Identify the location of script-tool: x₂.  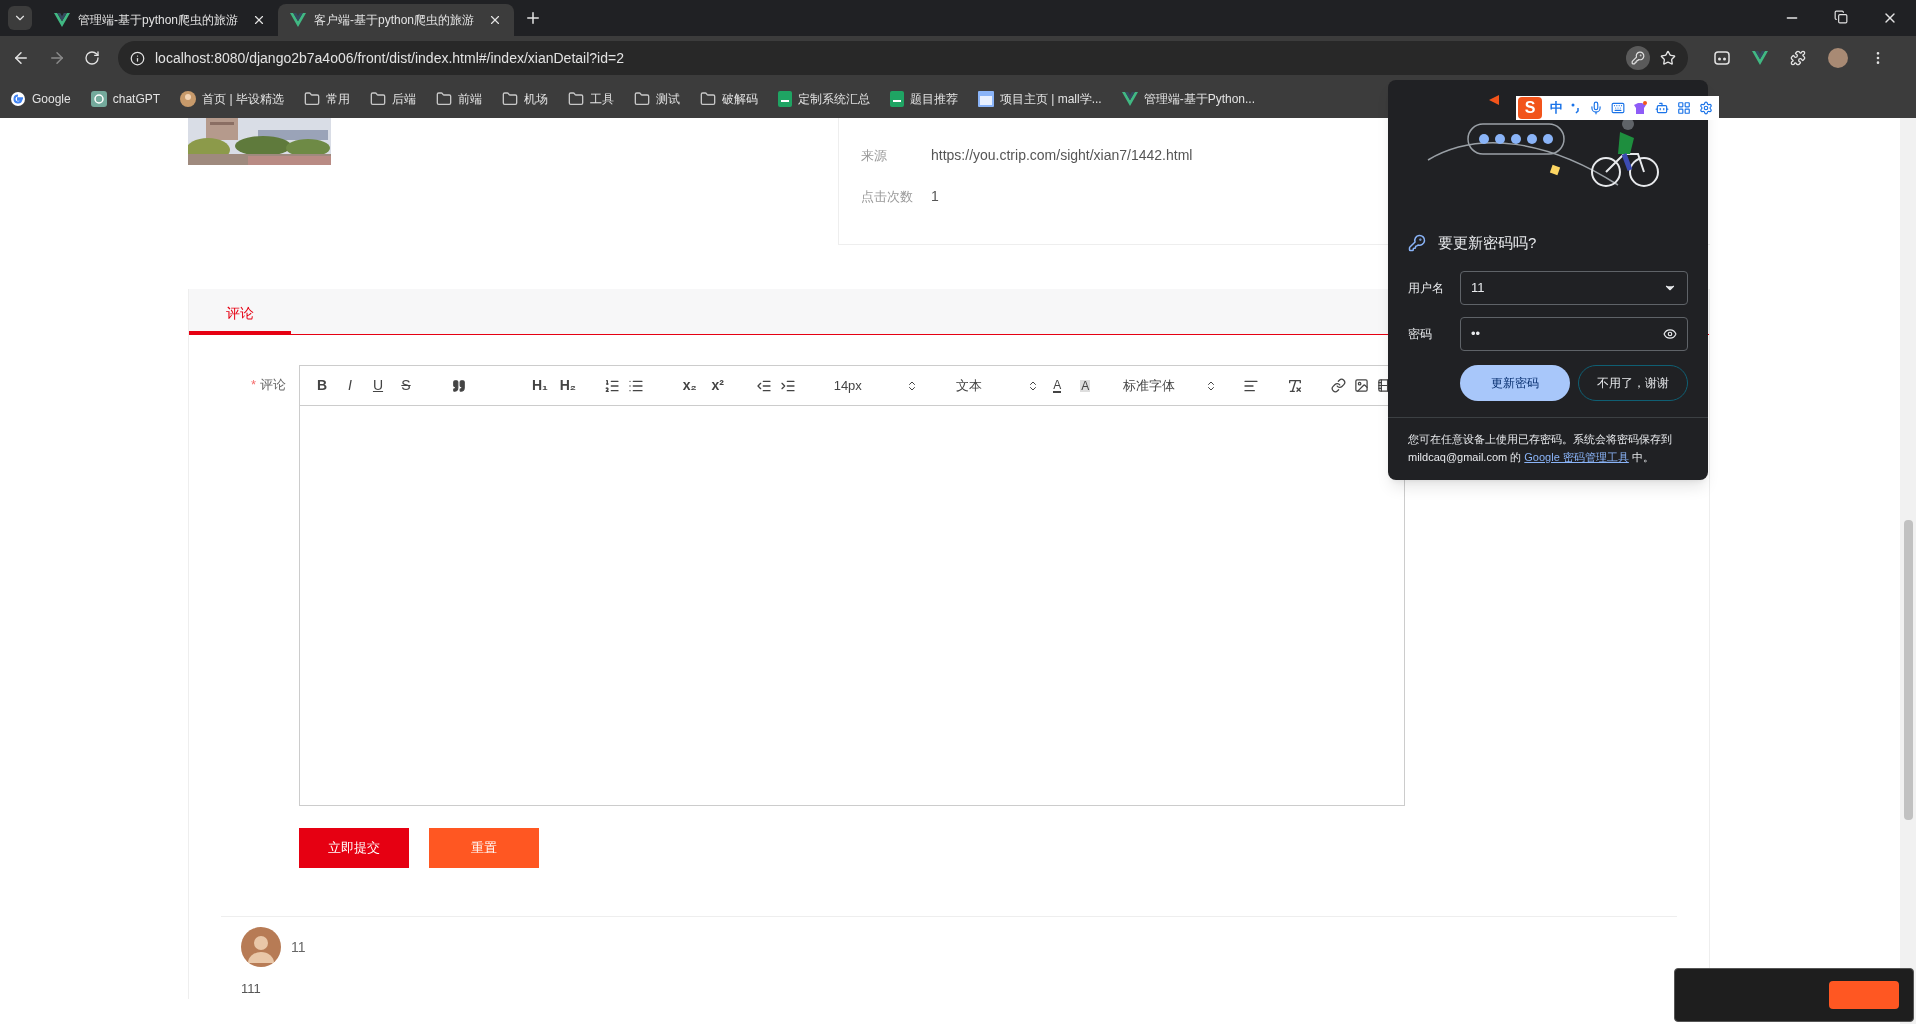
(689, 385).